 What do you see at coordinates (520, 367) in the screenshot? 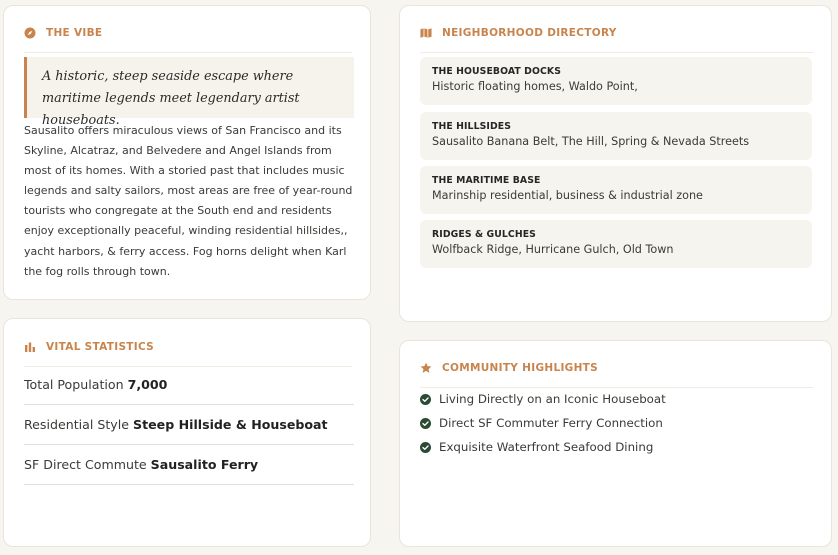
I see `highlights-title: Community Highlights` at bounding box center [520, 367].